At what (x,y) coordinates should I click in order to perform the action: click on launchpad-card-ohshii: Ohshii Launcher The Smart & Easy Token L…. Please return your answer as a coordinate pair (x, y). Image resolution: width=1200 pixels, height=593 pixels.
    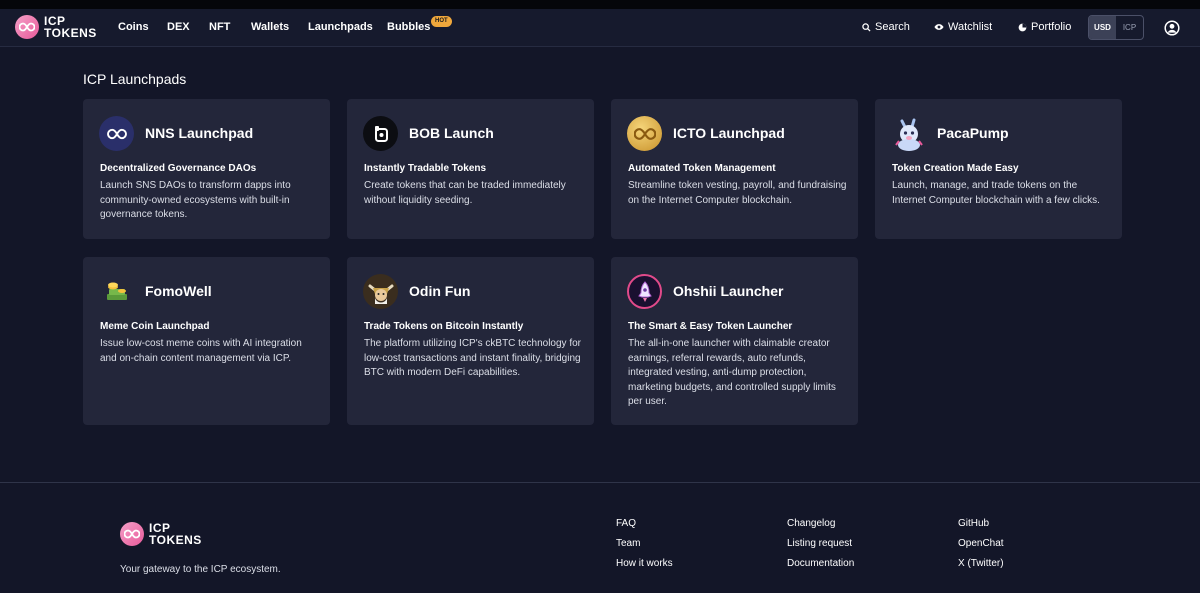
    Looking at the image, I should click on (734, 341).